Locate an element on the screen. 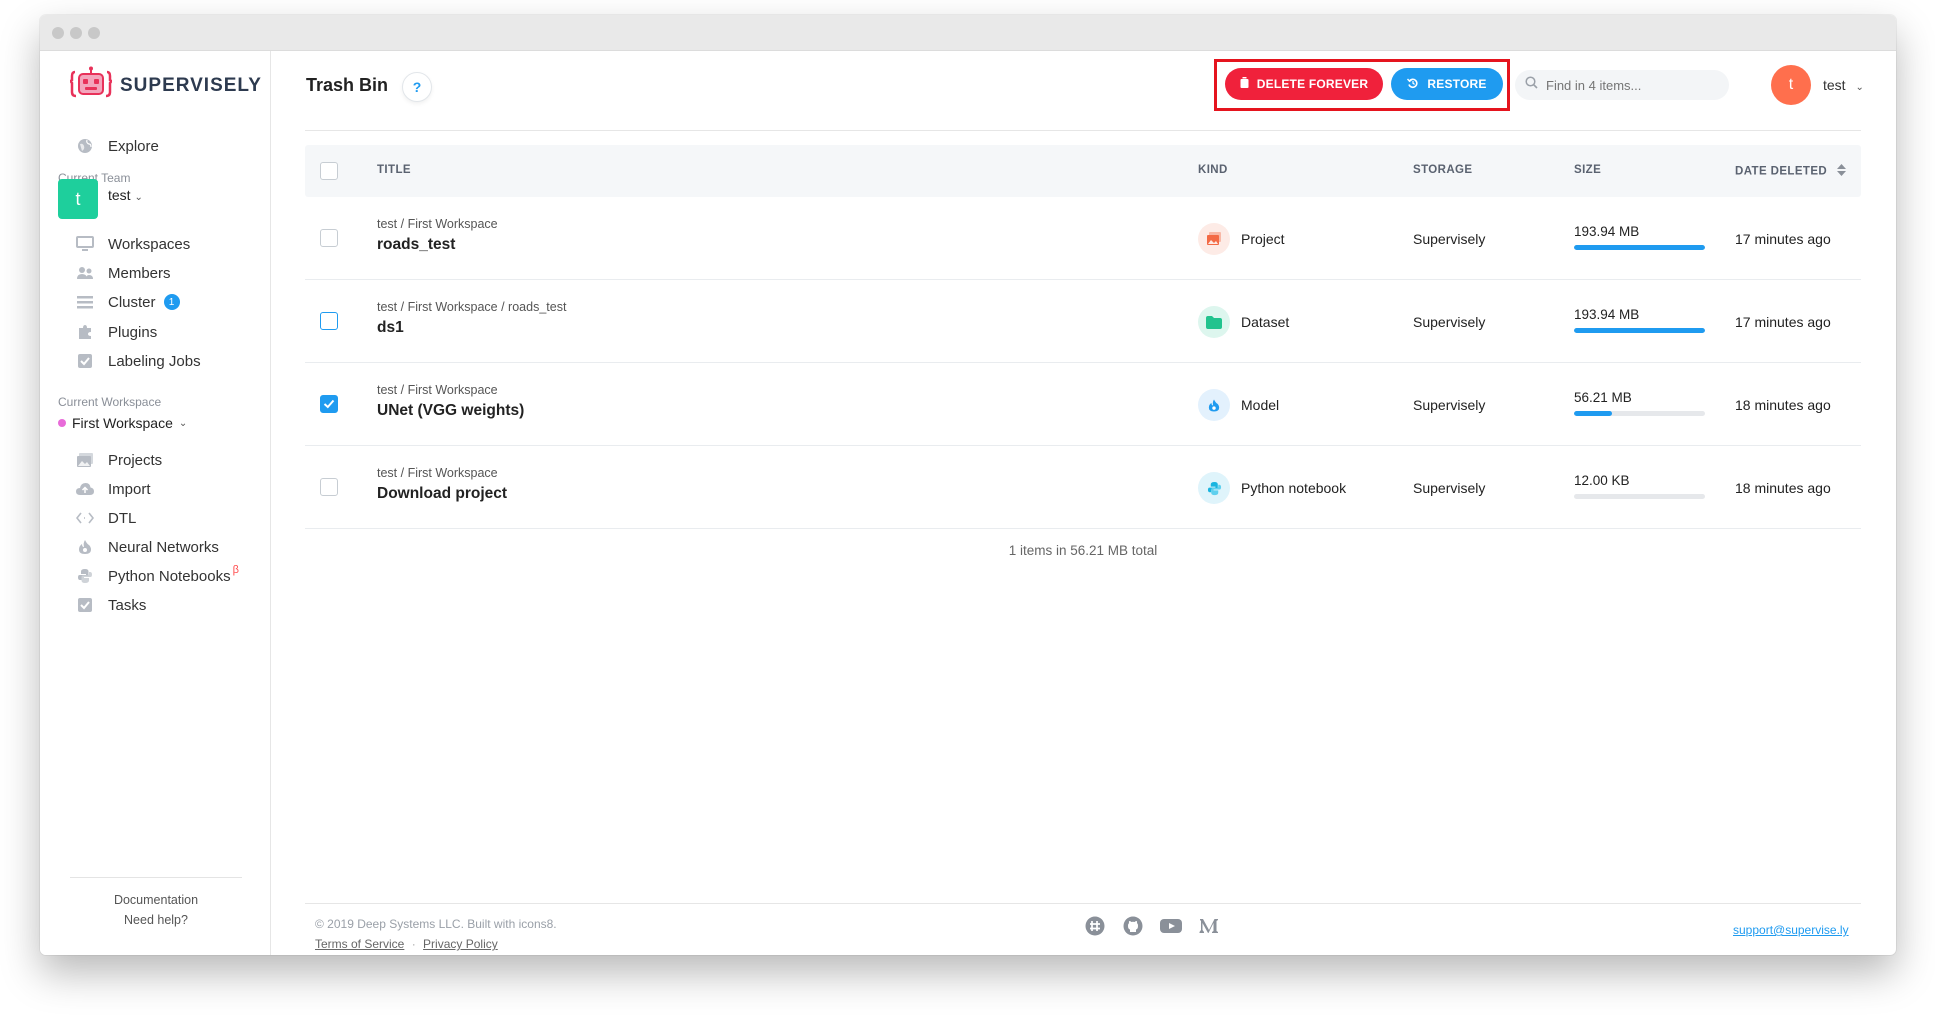 This screenshot has width=1935, height=1025. select-all-checkbox is located at coordinates (329, 171).